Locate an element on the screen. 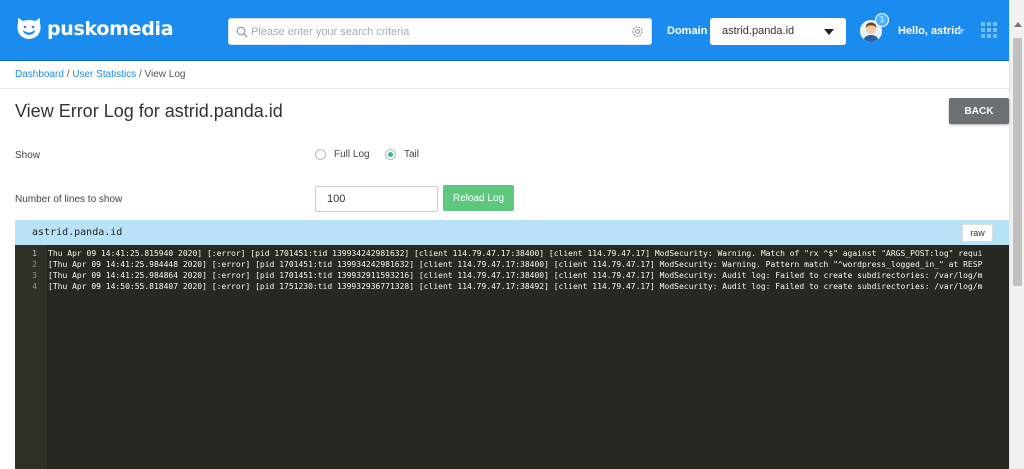  line-number: 2 is located at coordinates (34, 264).